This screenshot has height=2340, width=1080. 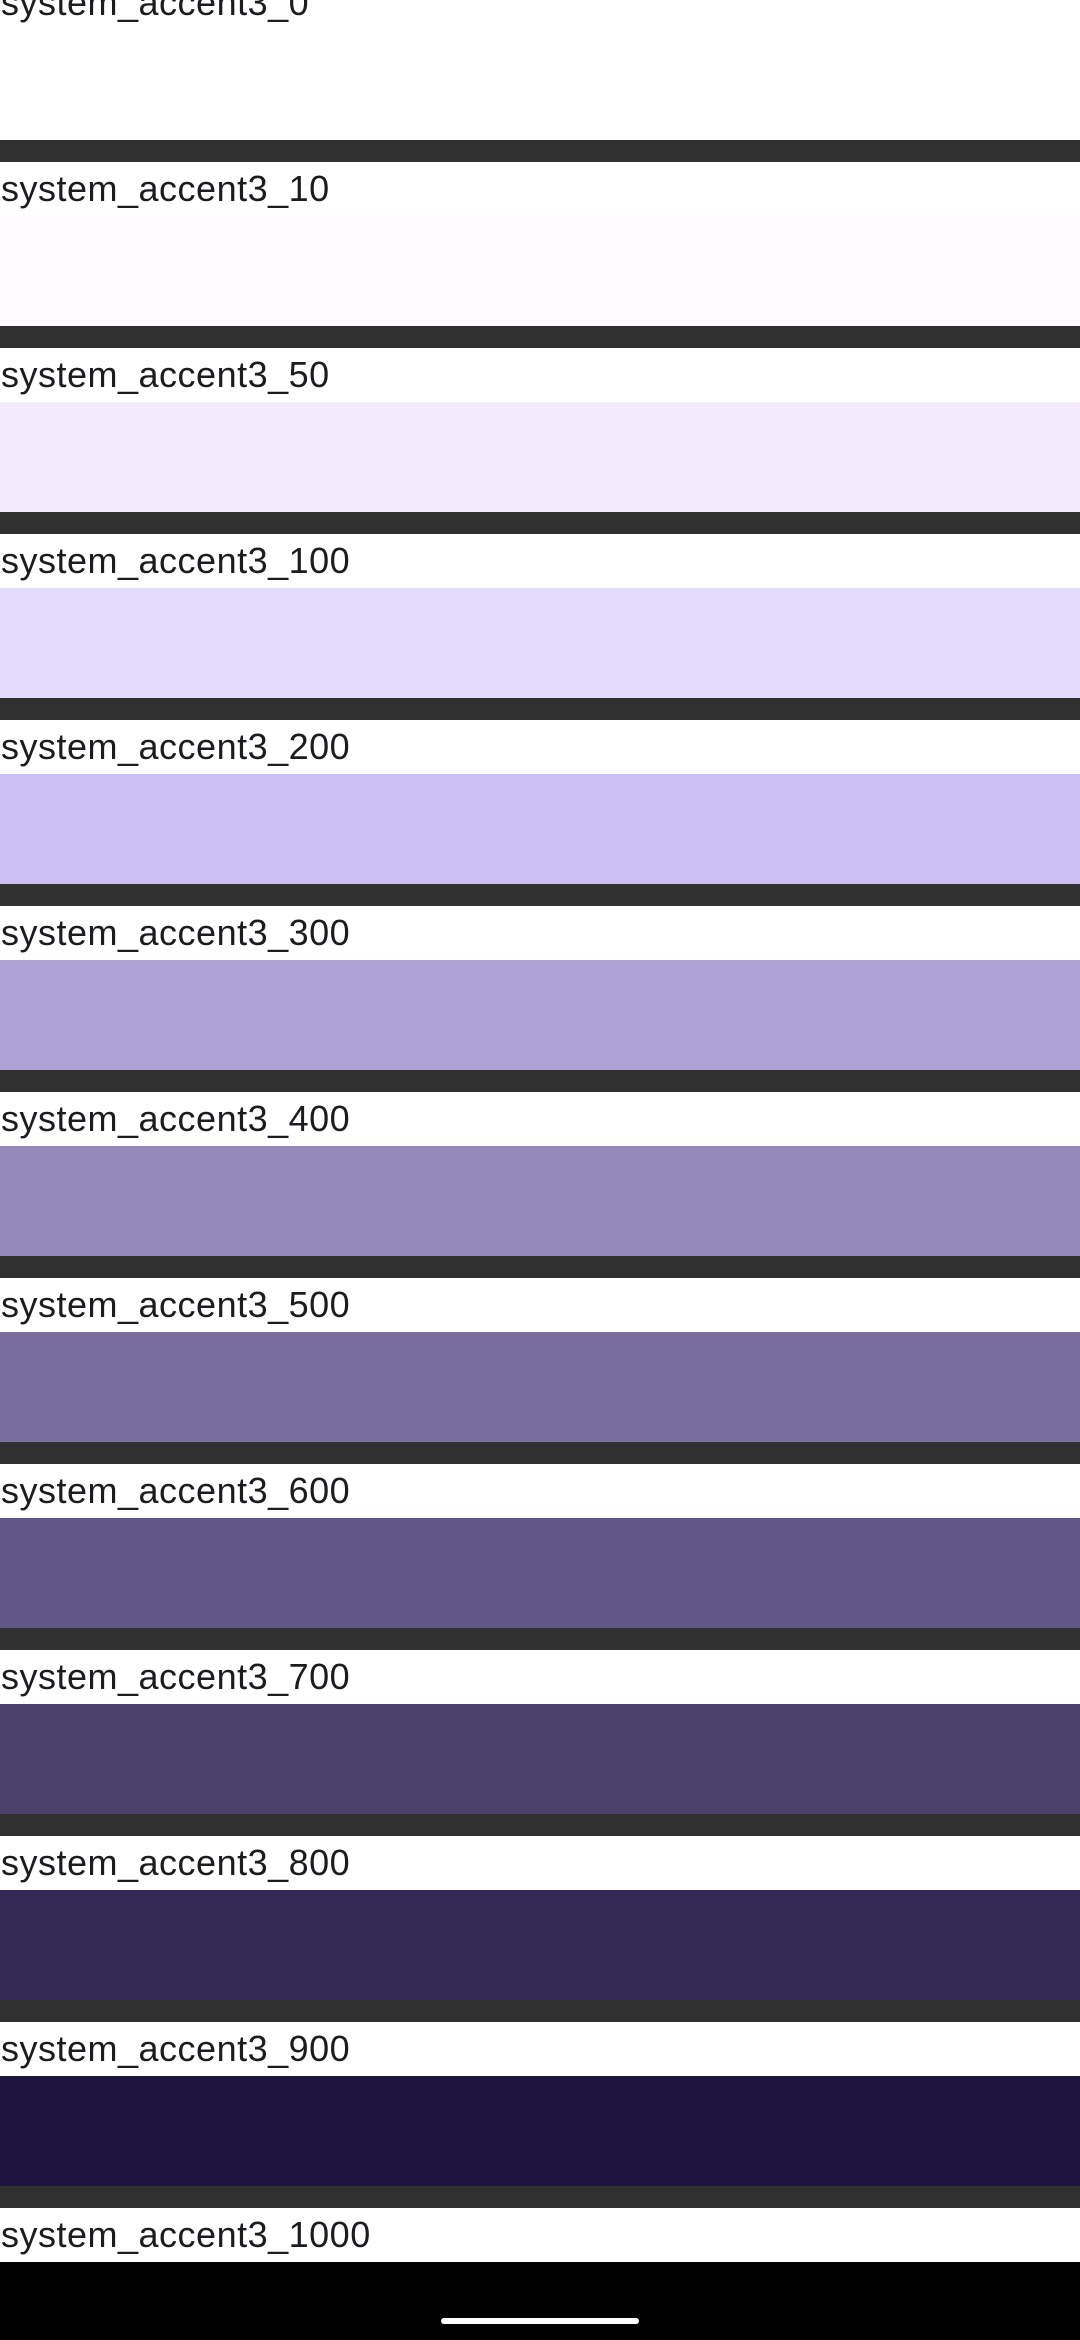 What do you see at coordinates (176, 1490) in the screenshot?
I see `color-name-label: system_accent3_600` at bounding box center [176, 1490].